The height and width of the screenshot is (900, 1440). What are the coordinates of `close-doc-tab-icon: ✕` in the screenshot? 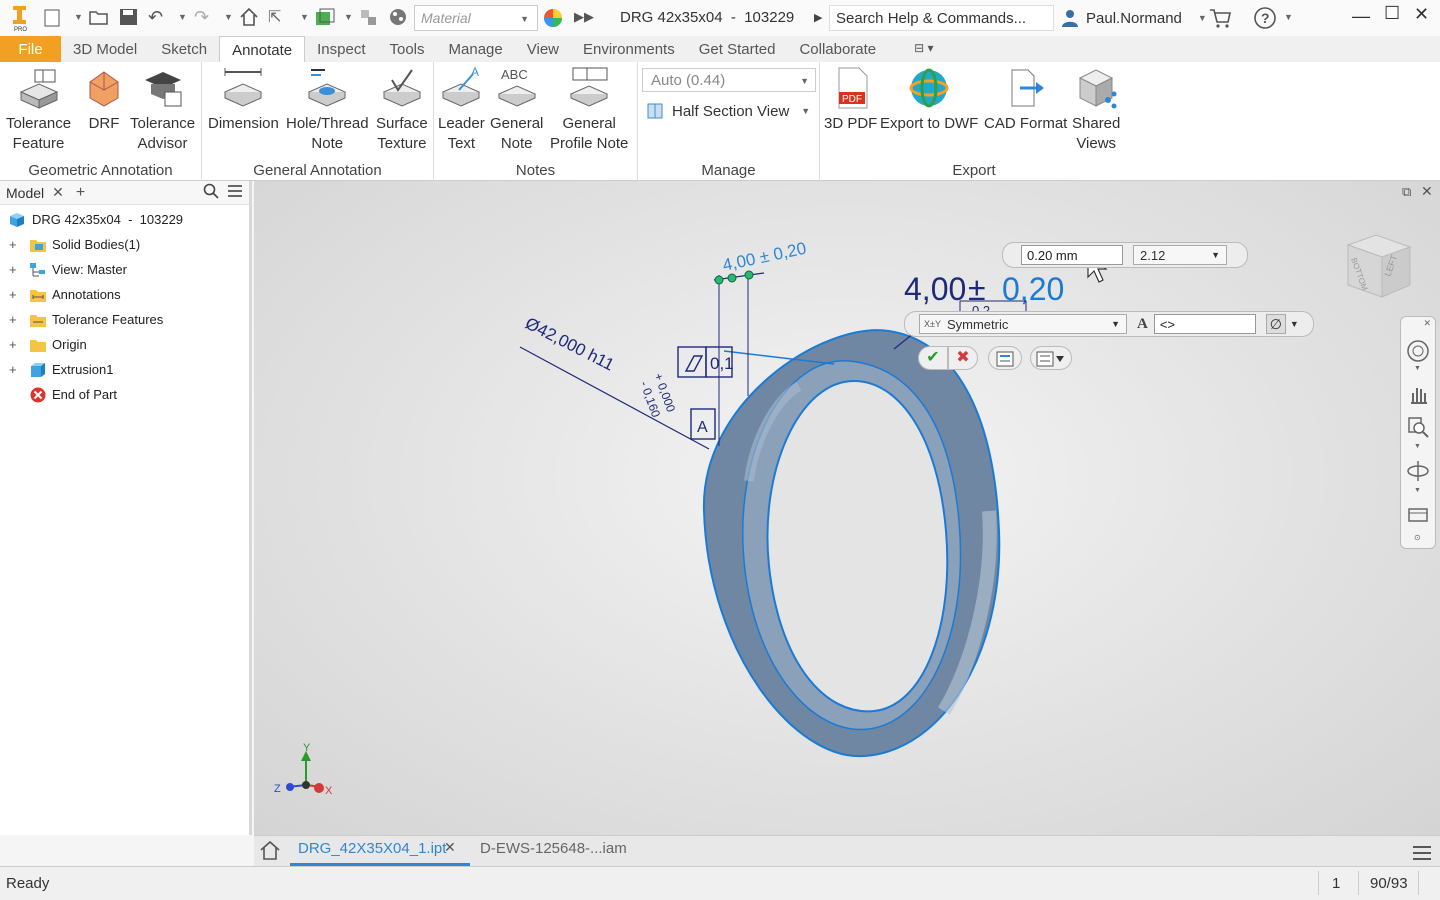 It's located at (450, 847).